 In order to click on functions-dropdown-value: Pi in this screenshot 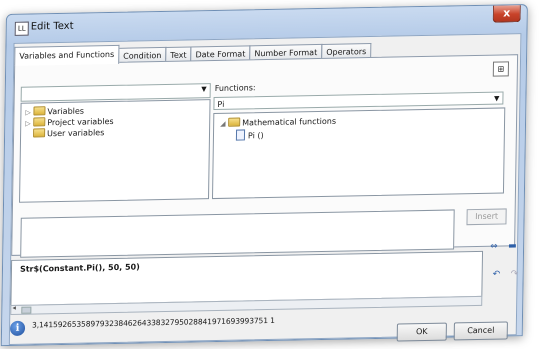, I will do `click(221, 104)`.